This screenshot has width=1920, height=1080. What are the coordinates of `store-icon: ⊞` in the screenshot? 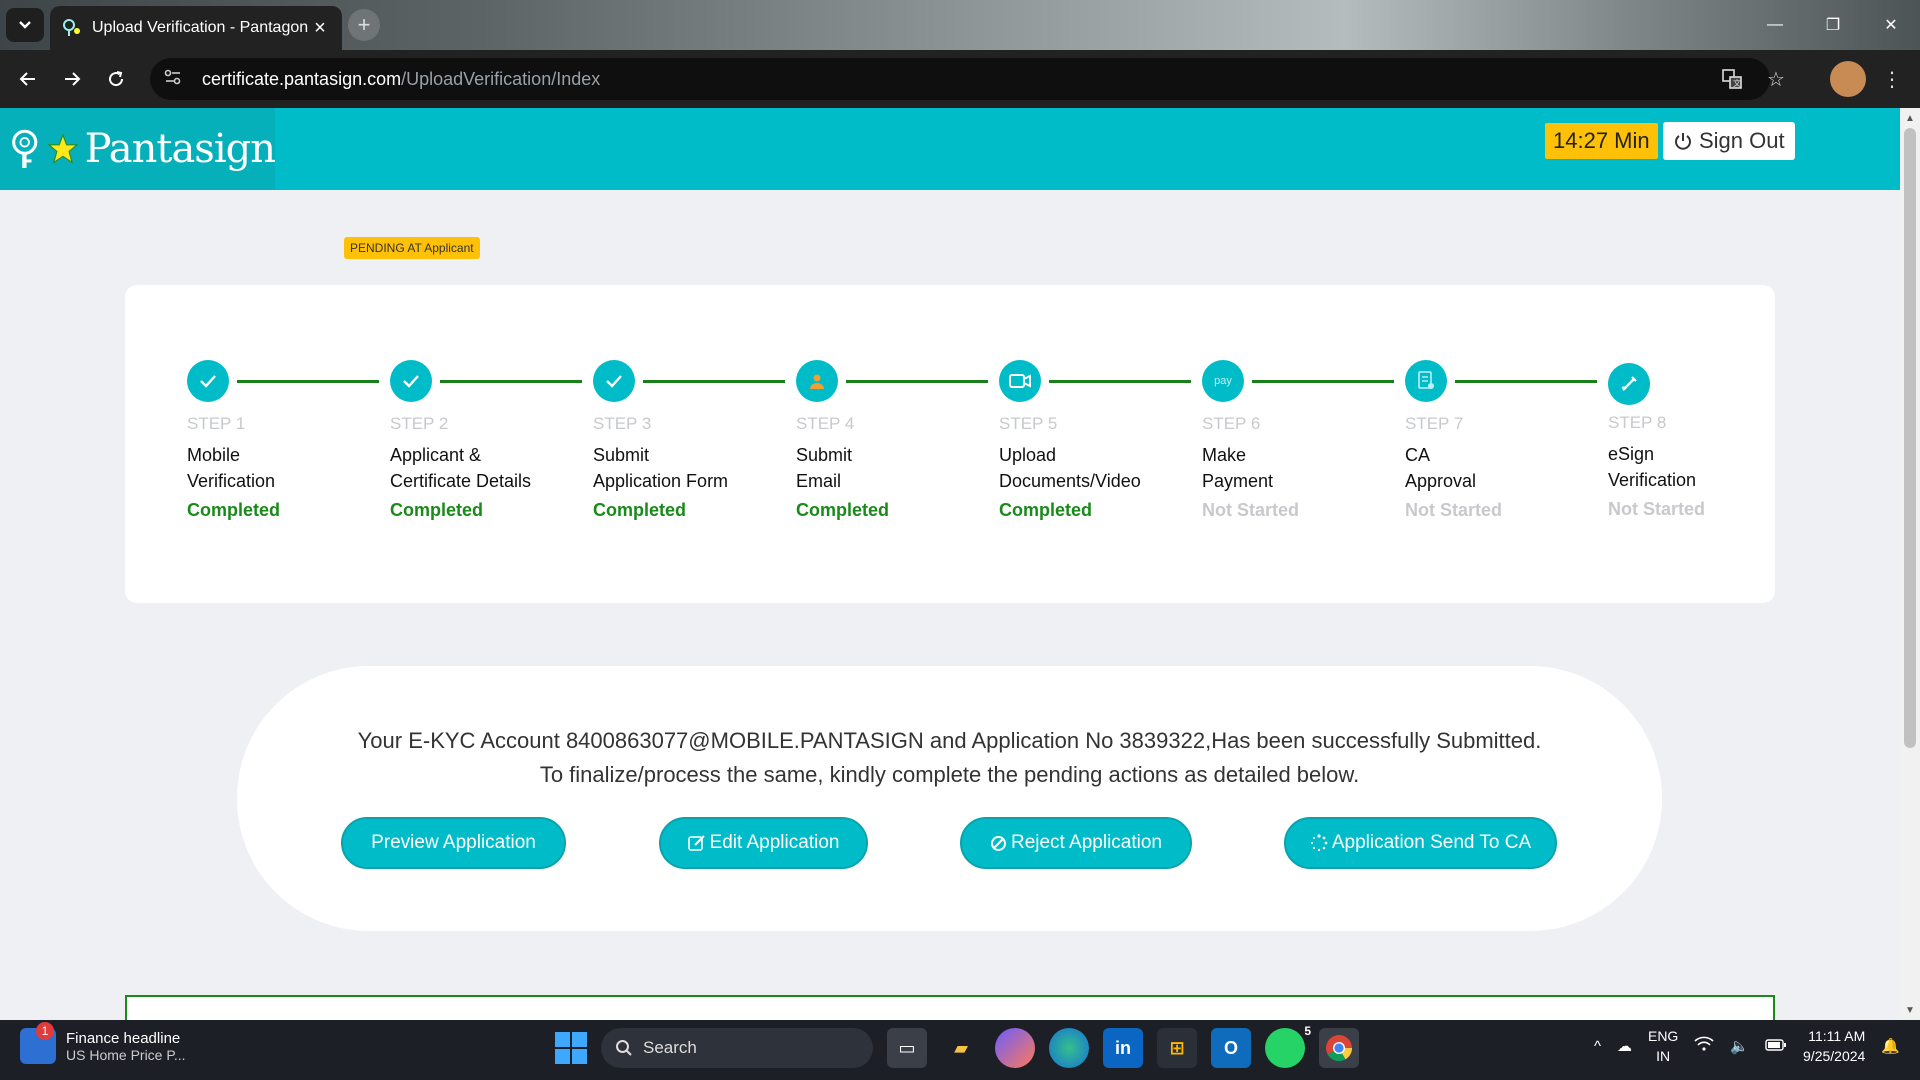 It's located at (1177, 1048).